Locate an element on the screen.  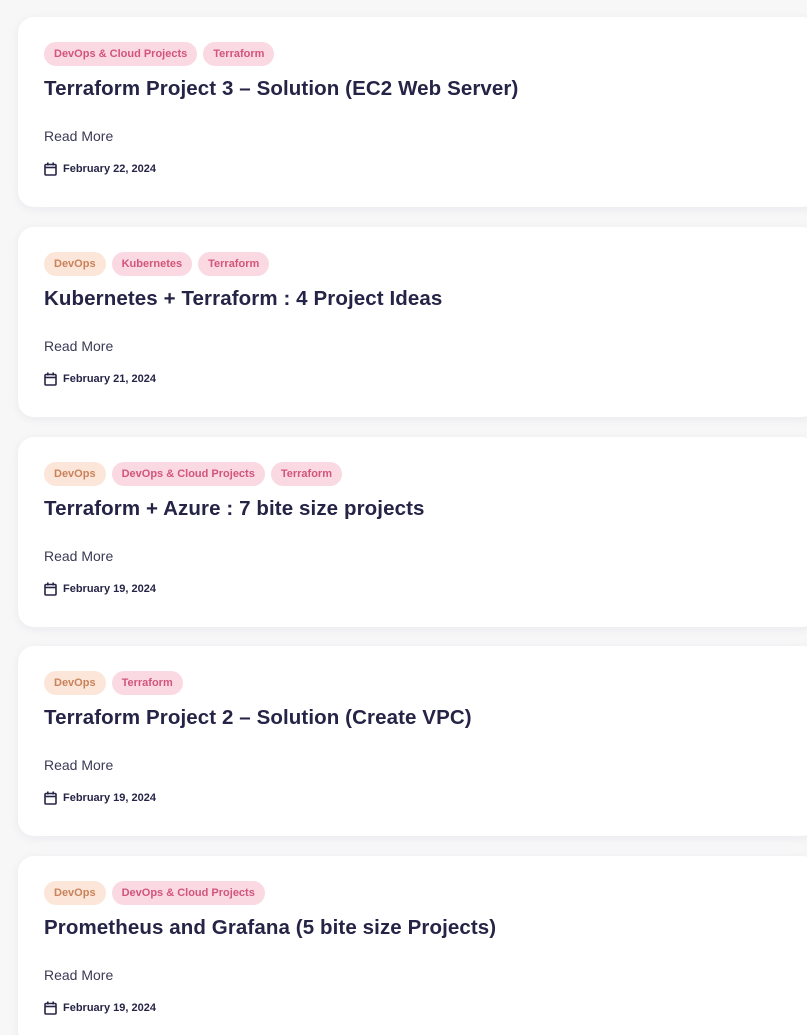
post-date-row: February 22, 2024 is located at coordinates (100, 169).